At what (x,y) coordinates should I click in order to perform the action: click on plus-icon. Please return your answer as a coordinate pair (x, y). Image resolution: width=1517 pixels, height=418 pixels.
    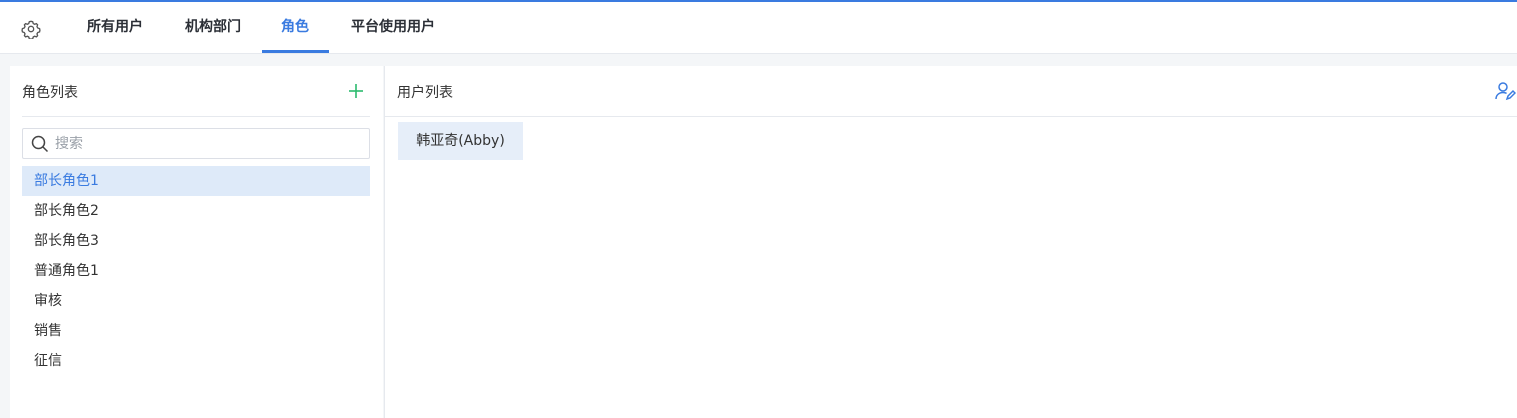
    Looking at the image, I should click on (356, 91).